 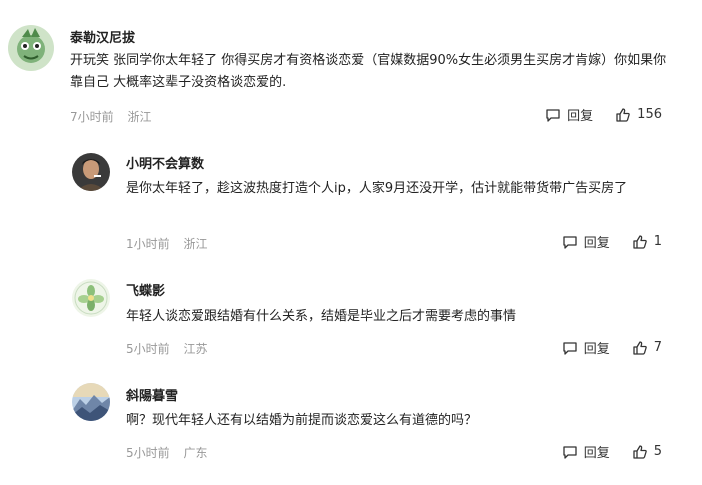 I want to click on like-count: 156, so click(x=649, y=114).